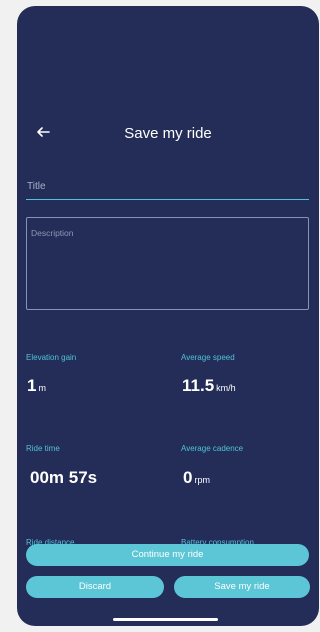 This screenshot has width=320, height=632. I want to click on page-title: Save my ride, so click(168, 133).